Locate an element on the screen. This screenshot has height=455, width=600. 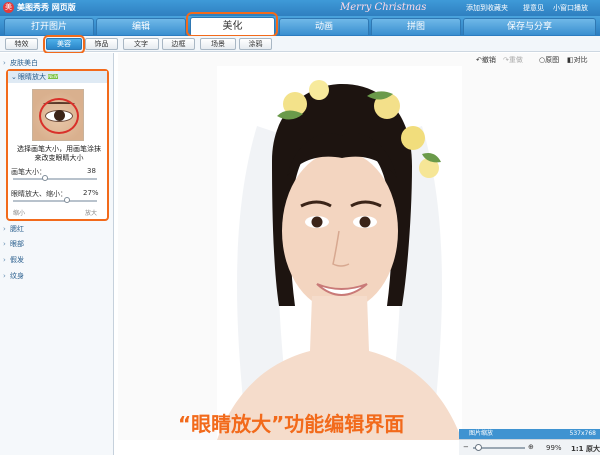
sidebar-item-blush: › 腮红 is located at coordinates (57, 229).